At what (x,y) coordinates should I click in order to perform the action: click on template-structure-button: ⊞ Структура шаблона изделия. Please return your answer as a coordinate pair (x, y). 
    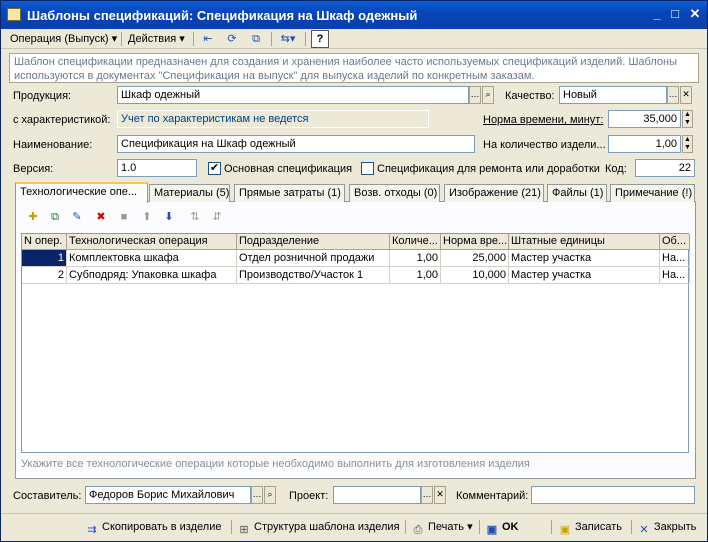
    Looking at the image, I should click on (318, 528).